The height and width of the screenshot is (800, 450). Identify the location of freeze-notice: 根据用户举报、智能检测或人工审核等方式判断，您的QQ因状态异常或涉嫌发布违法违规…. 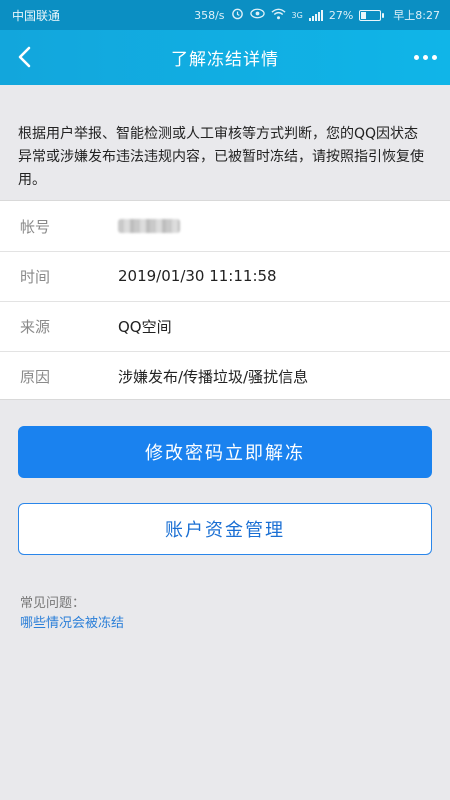
(225, 142).